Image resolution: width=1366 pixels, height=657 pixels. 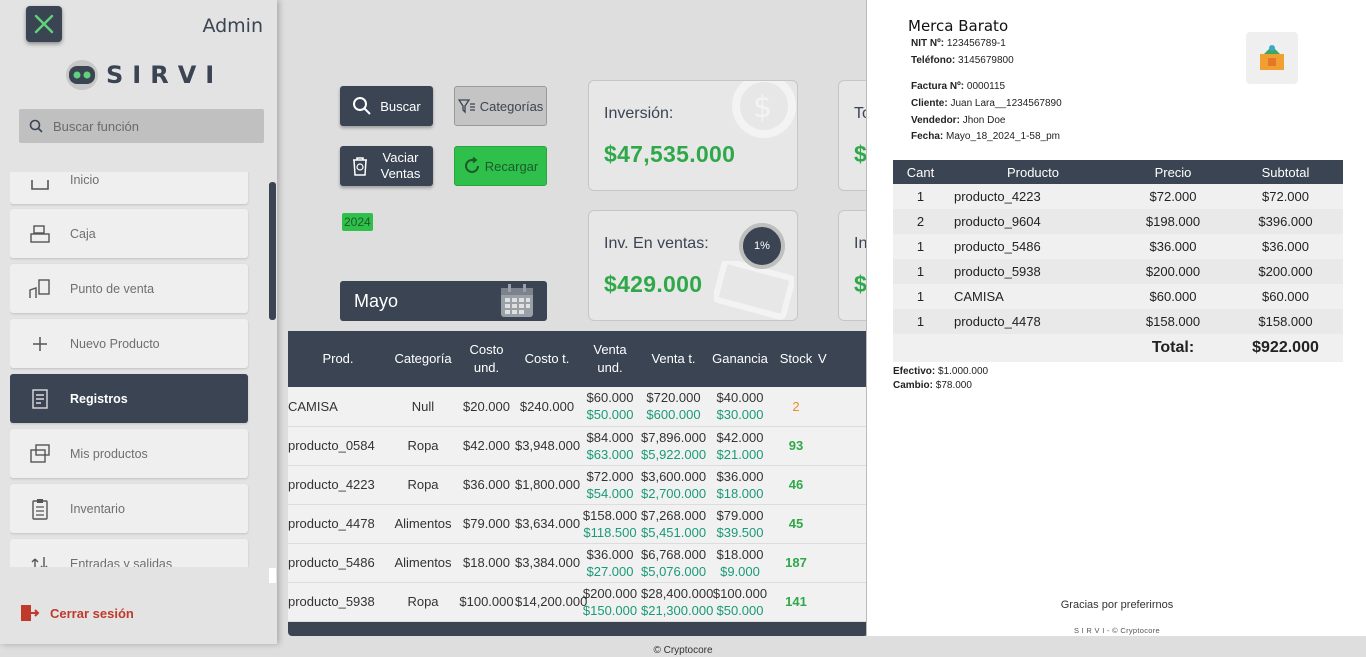 I want to click on cell-product: CAMISA, so click(x=338, y=407).